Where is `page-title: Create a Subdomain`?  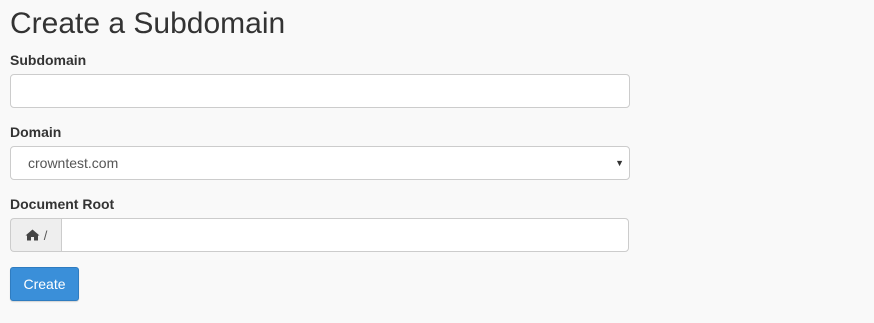
page-title: Create a Subdomain is located at coordinates (148, 23).